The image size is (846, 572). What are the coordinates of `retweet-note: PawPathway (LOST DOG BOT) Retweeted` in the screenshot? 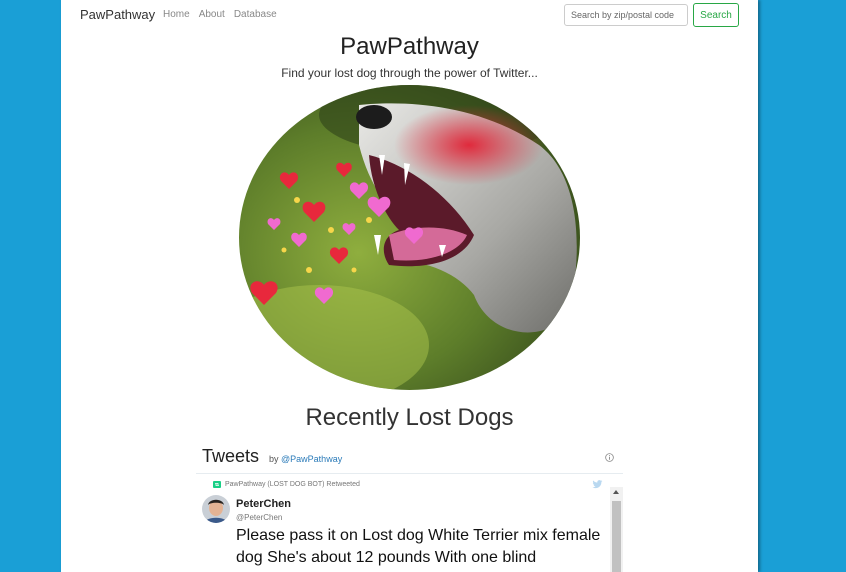 It's located at (292, 484).